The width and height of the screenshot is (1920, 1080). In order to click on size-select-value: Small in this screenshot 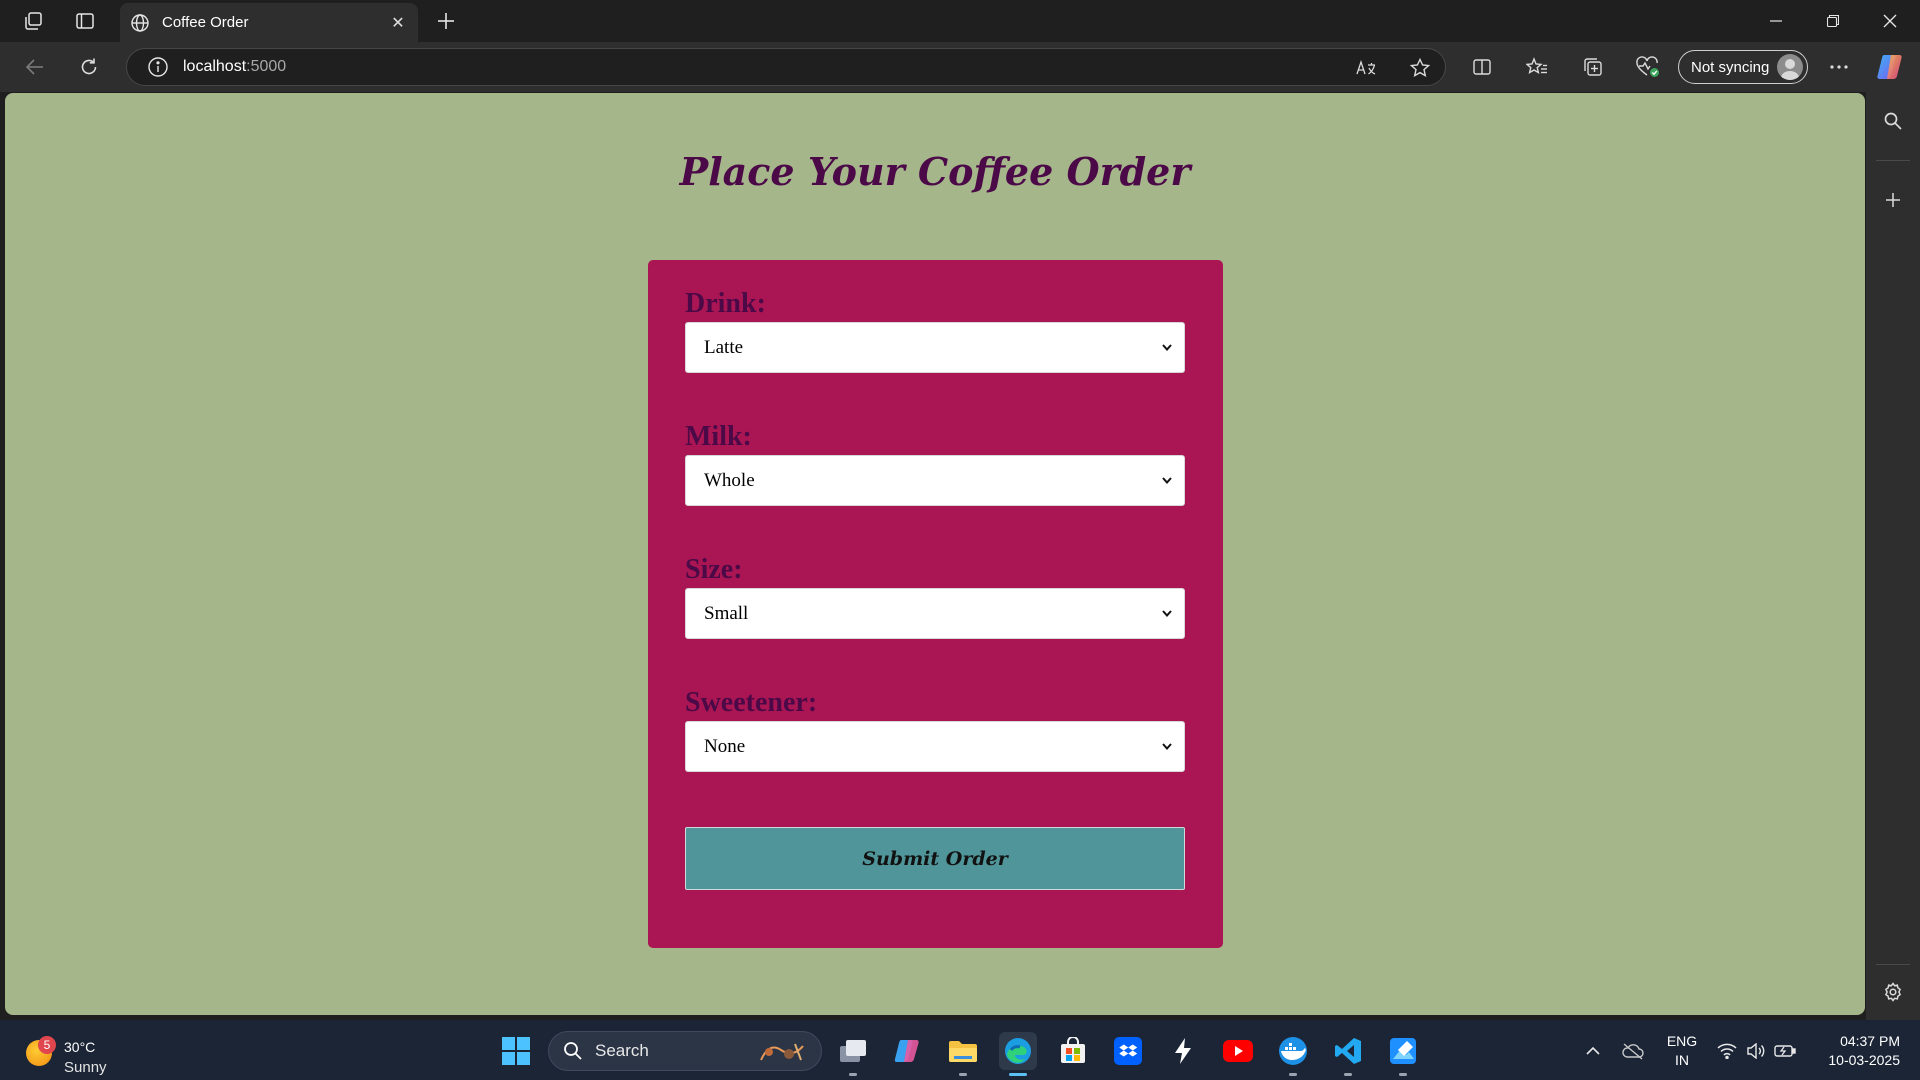, I will do `click(726, 613)`.